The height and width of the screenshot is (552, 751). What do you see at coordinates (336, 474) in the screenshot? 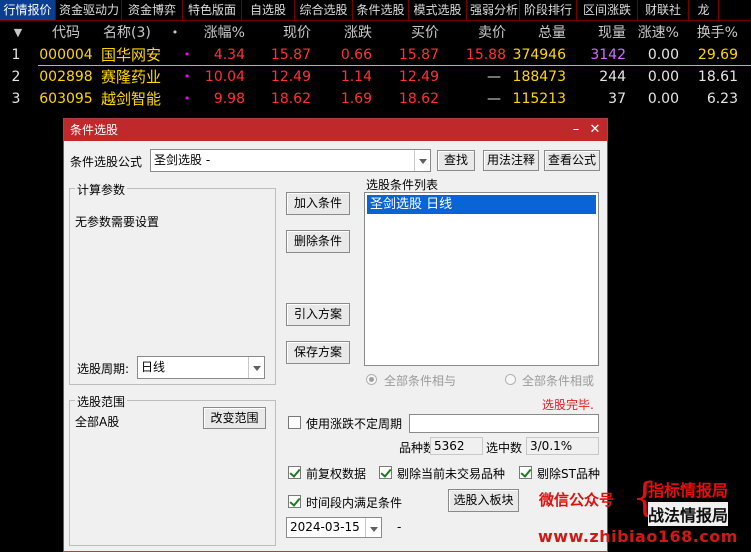
I see `forward-rights-label: 前复权数据` at bounding box center [336, 474].